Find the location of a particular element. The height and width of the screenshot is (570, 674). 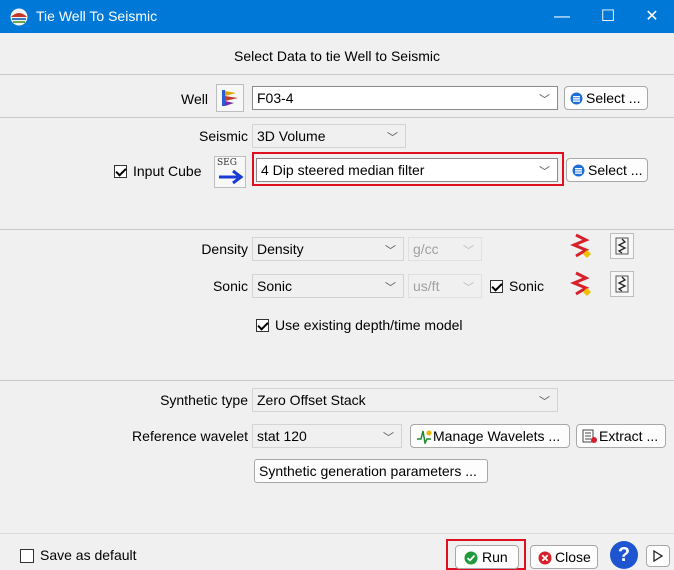

reference-wavelet-select: stat 120 ﹀ is located at coordinates (327, 436).